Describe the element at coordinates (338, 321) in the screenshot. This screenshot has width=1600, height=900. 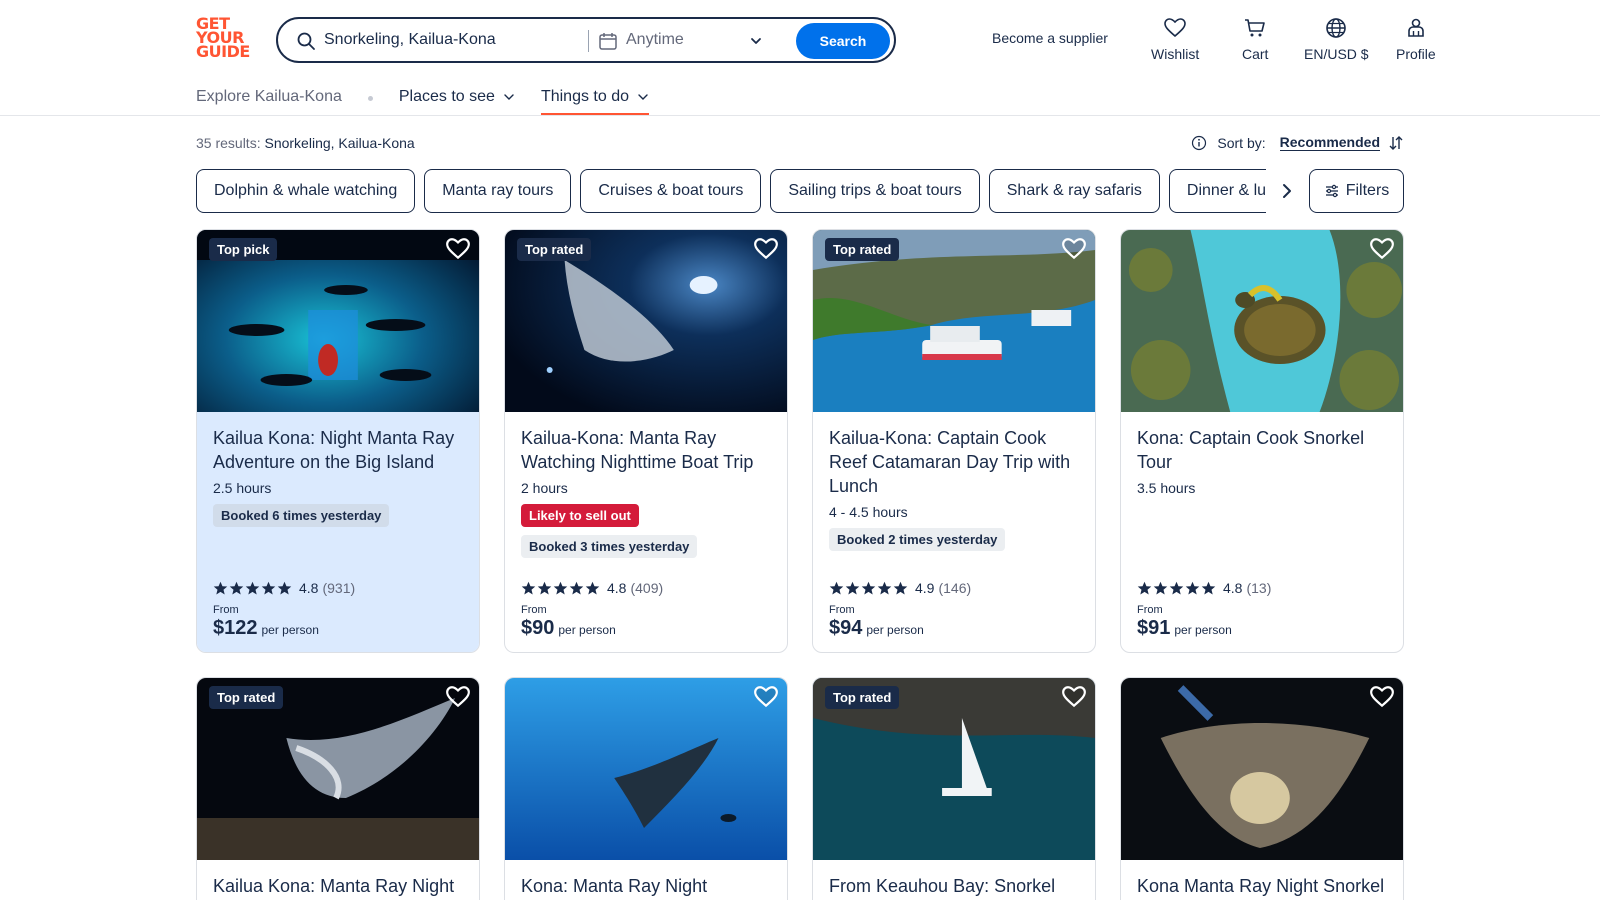
I see `activity-image: Top pick` at that location.